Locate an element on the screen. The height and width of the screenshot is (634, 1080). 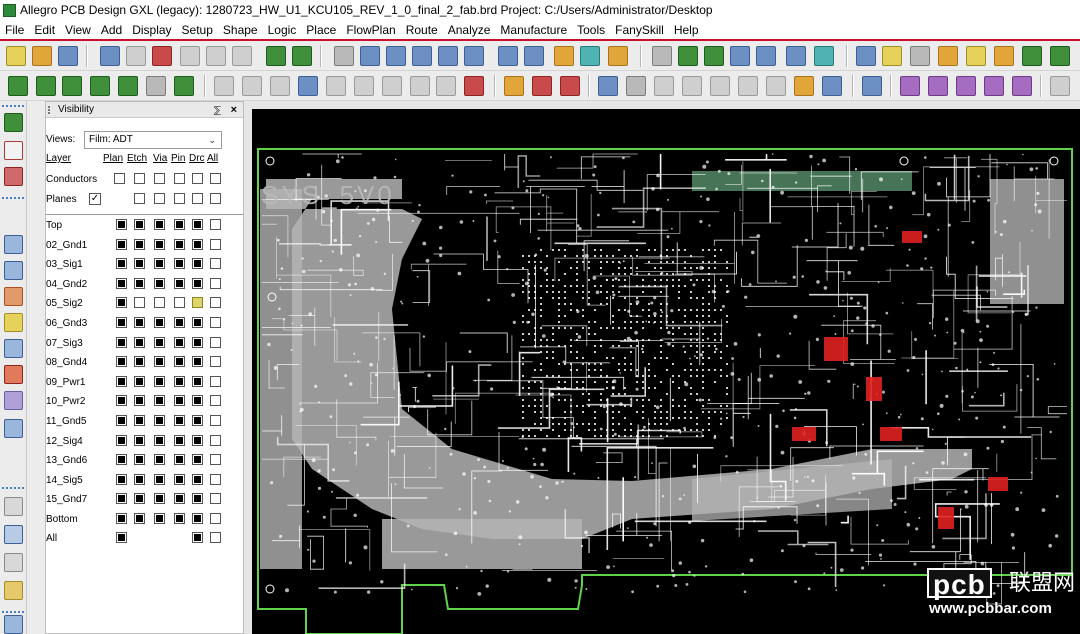
planes-toggle-checkbox: ✓ is located at coordinates (95, 199).